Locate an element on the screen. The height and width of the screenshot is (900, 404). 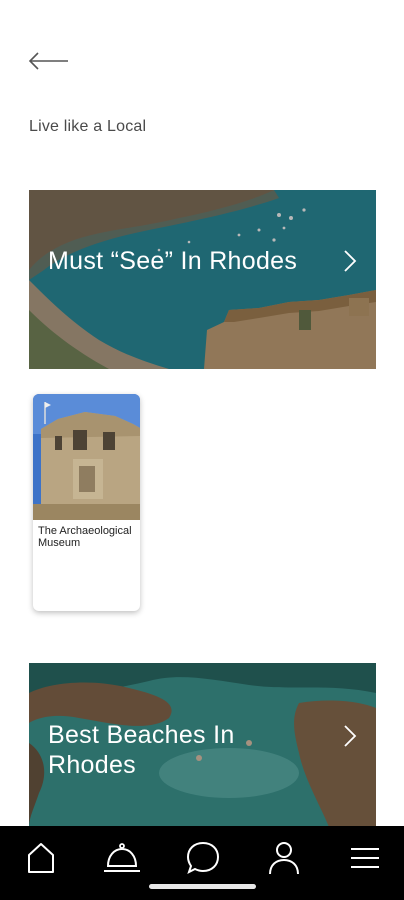
chat-bubble-icon is located at coordinates (203, 857).